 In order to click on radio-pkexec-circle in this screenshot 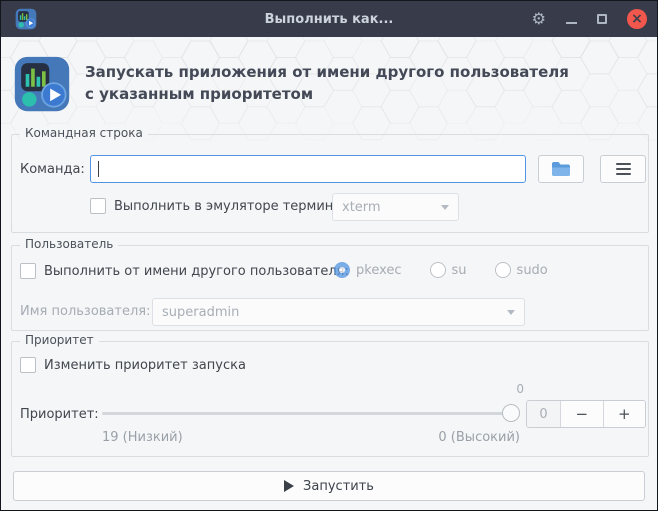, I will do `click(342, 270)`.